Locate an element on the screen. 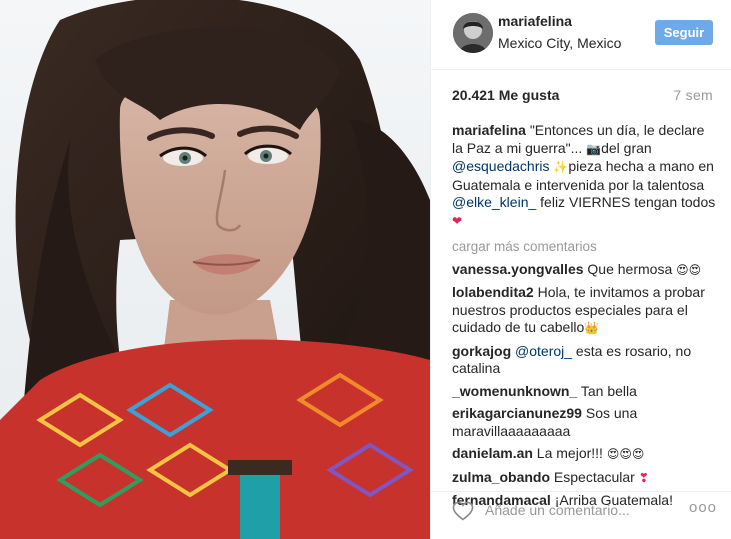 The image size is (731, 539). post-age: 7 sem is located at coordinates (693, 95).